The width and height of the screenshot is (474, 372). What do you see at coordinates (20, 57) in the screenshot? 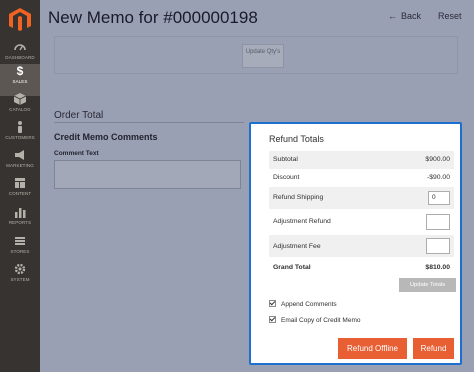
I see `sidebar-item-label: DASHBOARD` at bounding box center [20, 57].